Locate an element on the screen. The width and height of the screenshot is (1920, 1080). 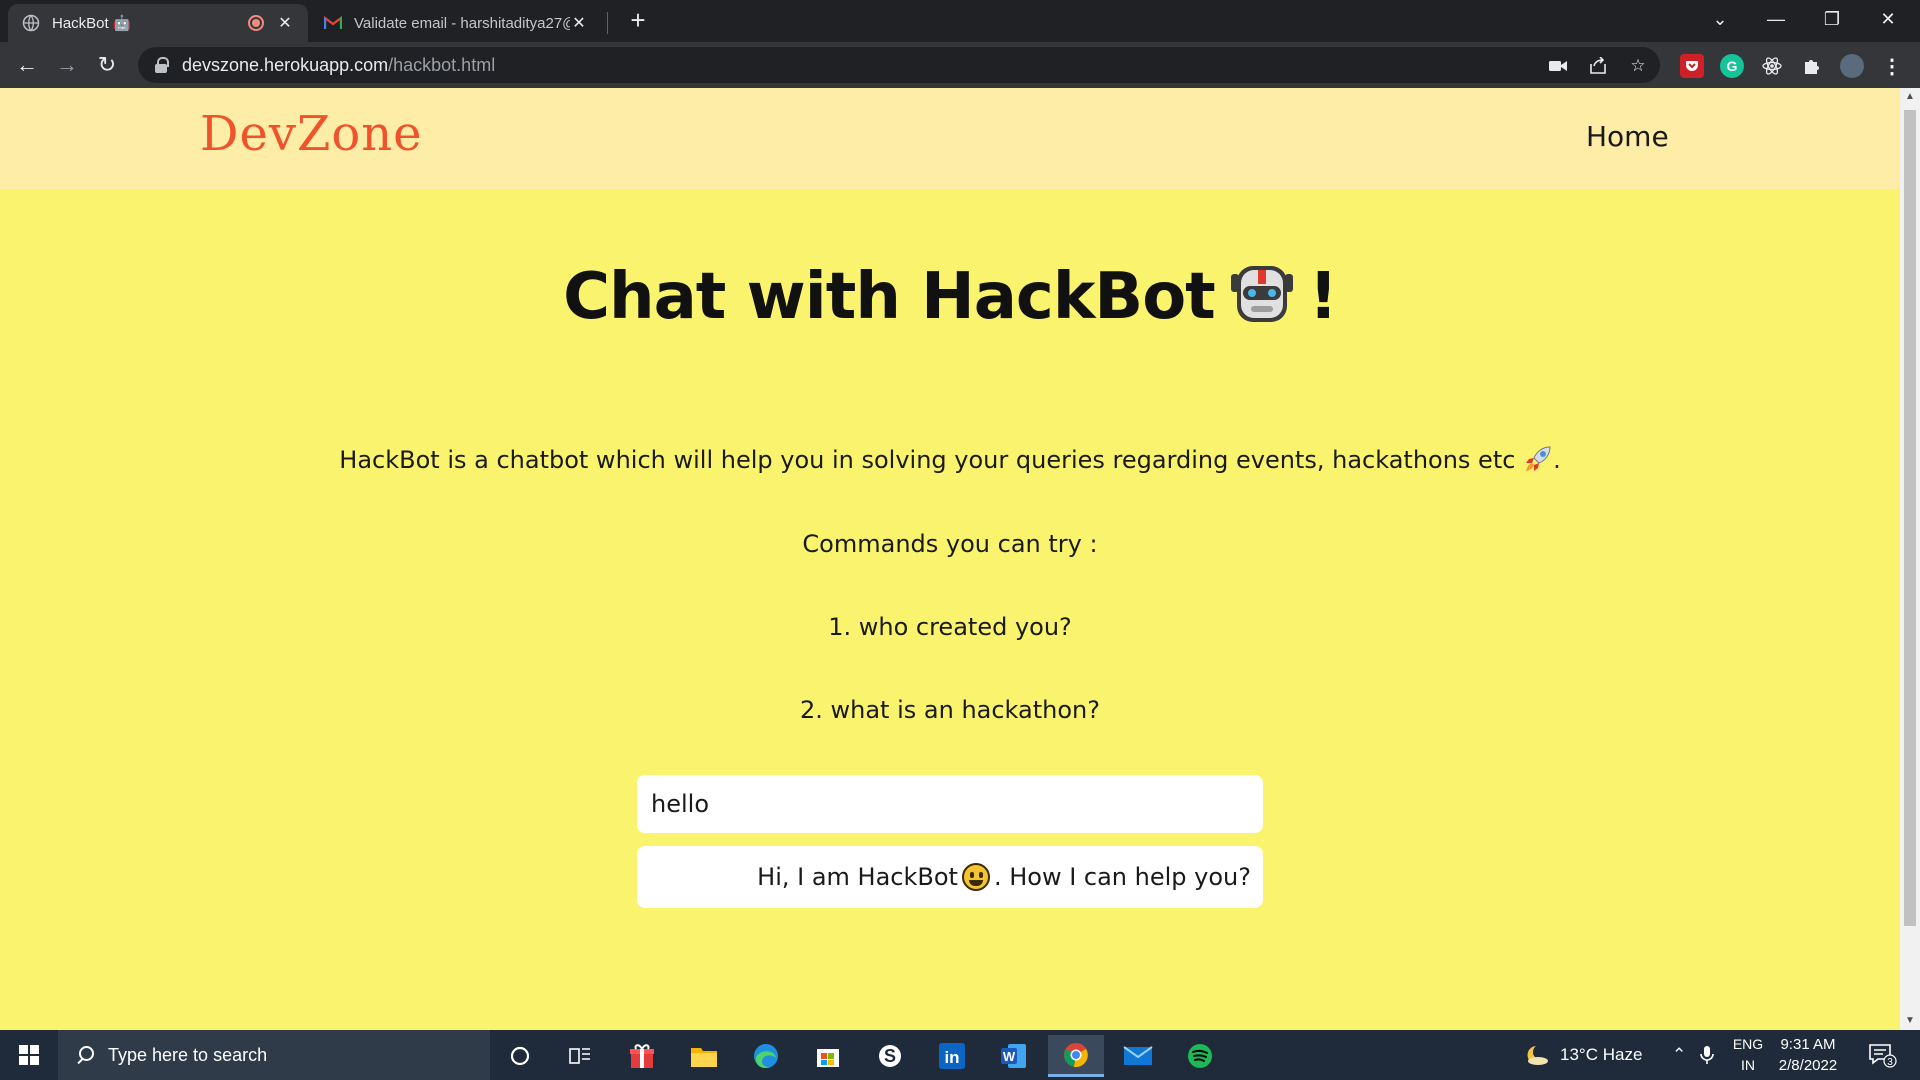
recording-icon is located at coordinates (256, 23).